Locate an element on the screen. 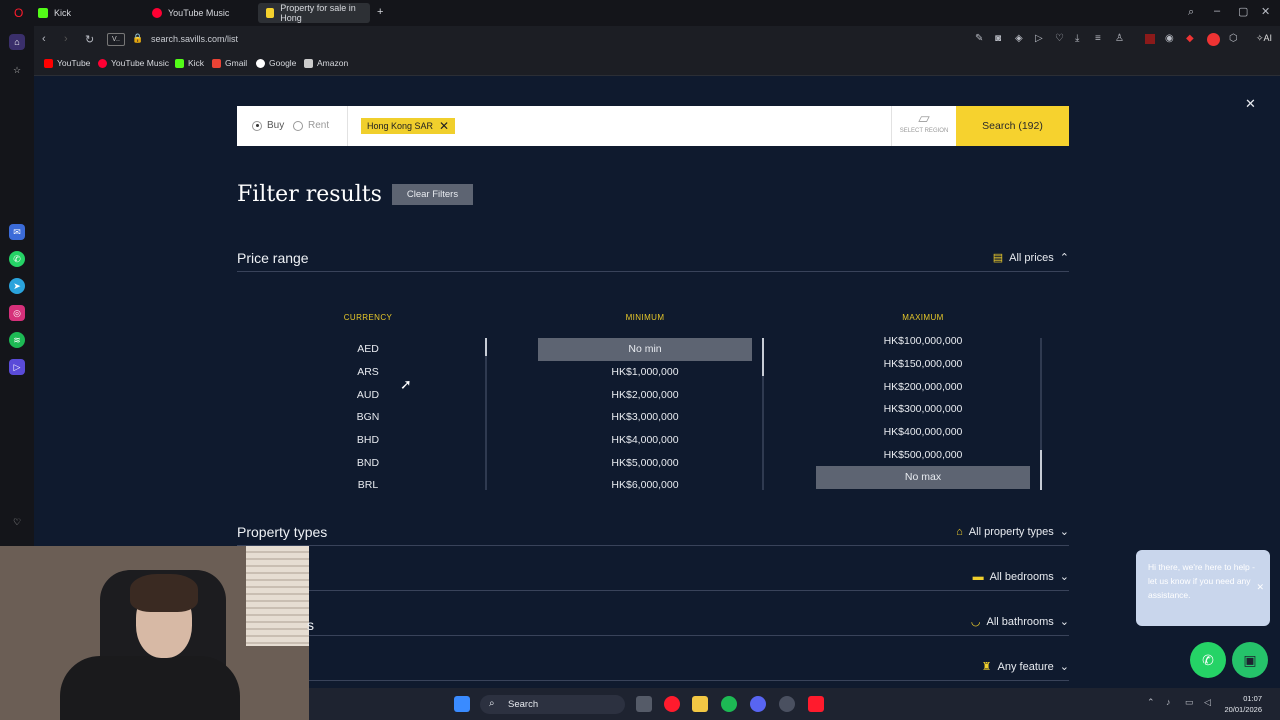 This screenshot has width=1280, height=720. bedrooms-toggle: ▬ All bedrooms ⌄ is located at coordinates (1021, 577).